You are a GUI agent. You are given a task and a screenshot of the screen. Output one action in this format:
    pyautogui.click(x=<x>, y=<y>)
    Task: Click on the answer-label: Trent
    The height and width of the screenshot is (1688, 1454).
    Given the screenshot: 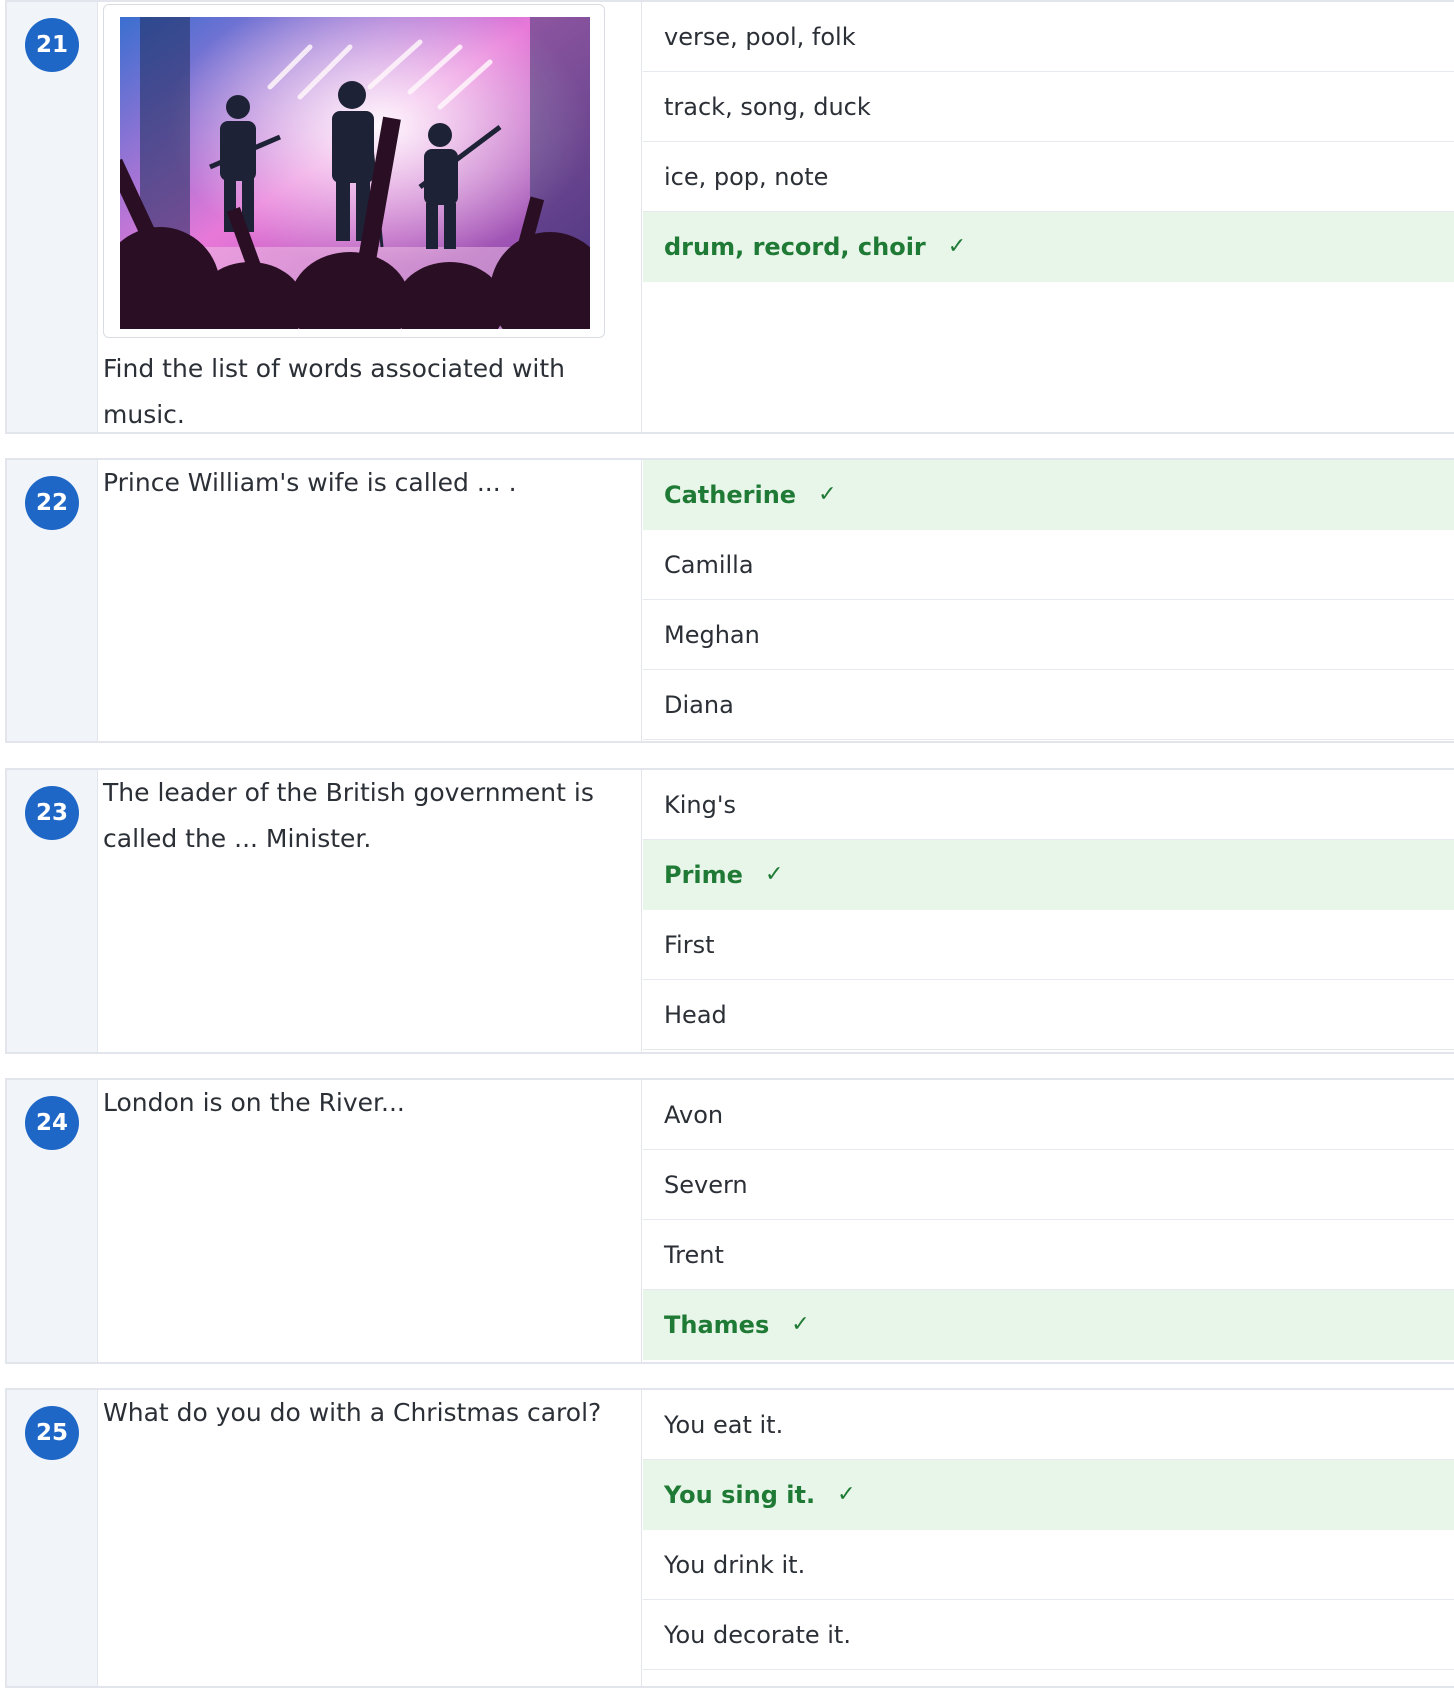 What is the action you would take?
    pyautogui.click(x=694, y=1254)
    